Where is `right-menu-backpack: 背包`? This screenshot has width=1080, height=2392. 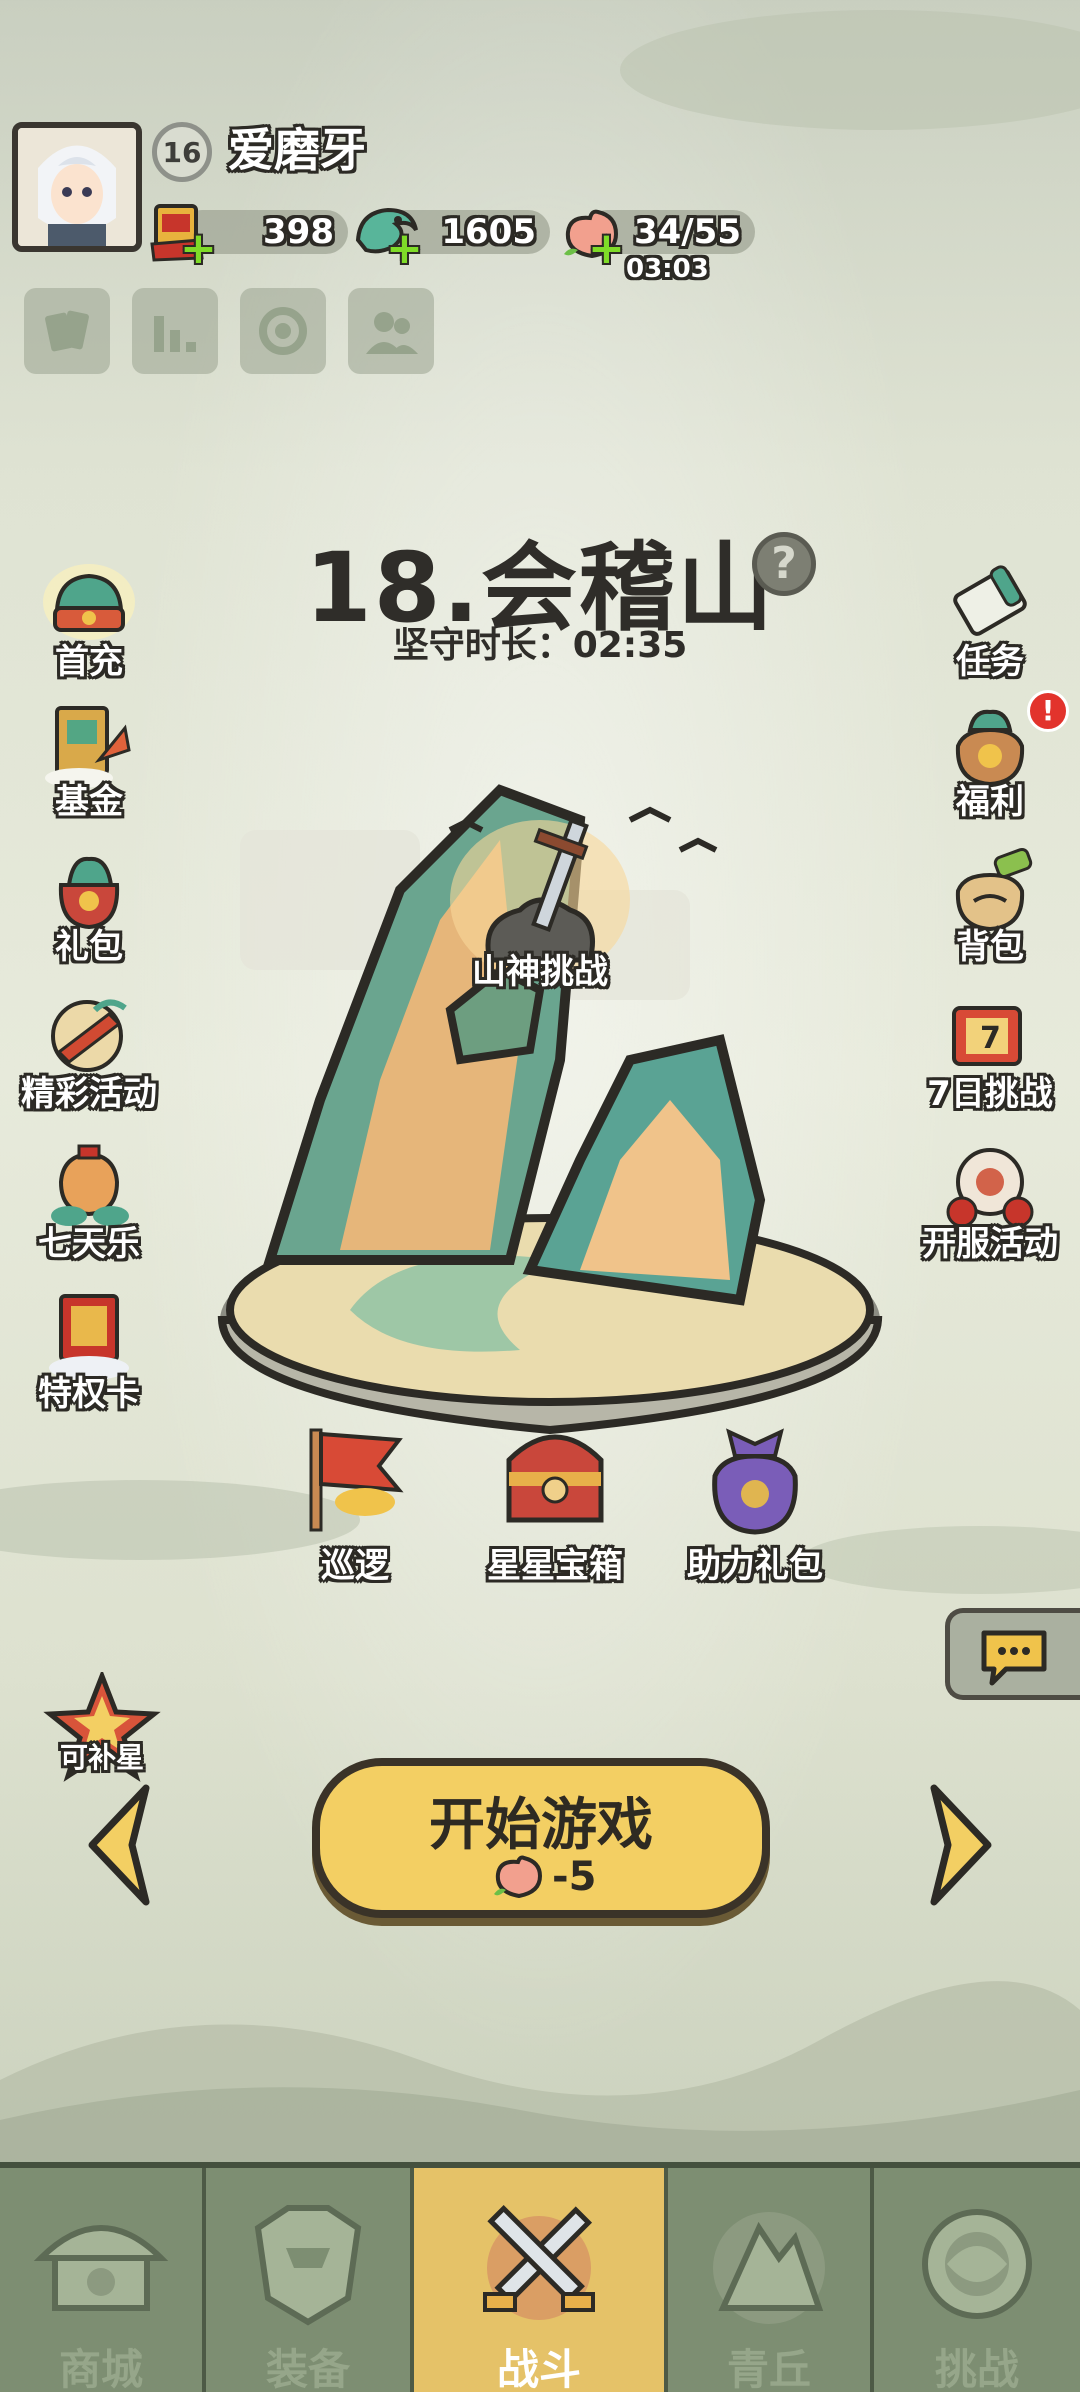 right-menu-backpack: 背包 is located at coordinates (990, 910).